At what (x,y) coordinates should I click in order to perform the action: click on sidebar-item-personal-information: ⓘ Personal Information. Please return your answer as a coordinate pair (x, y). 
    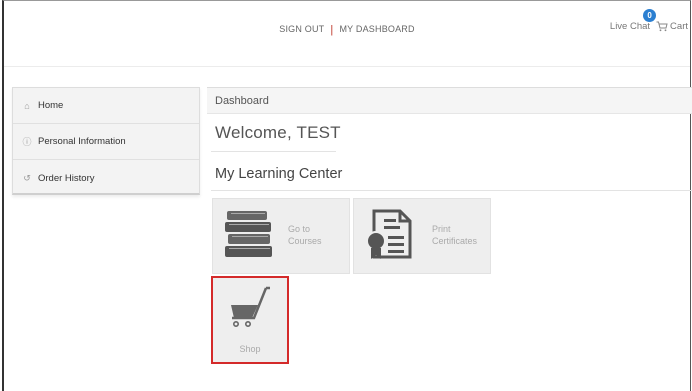
    Looking at the image, I should click on (106, 142).